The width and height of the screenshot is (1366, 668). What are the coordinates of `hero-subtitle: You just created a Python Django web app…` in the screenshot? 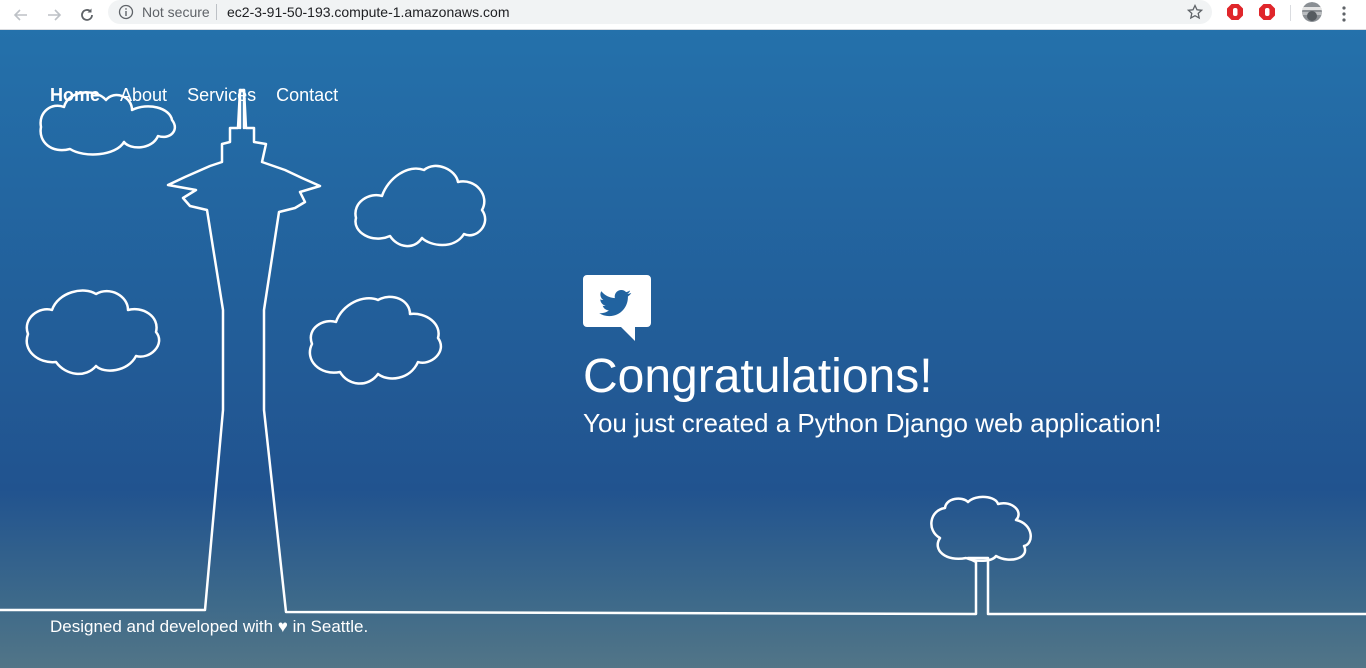 It's located at (872, 423).